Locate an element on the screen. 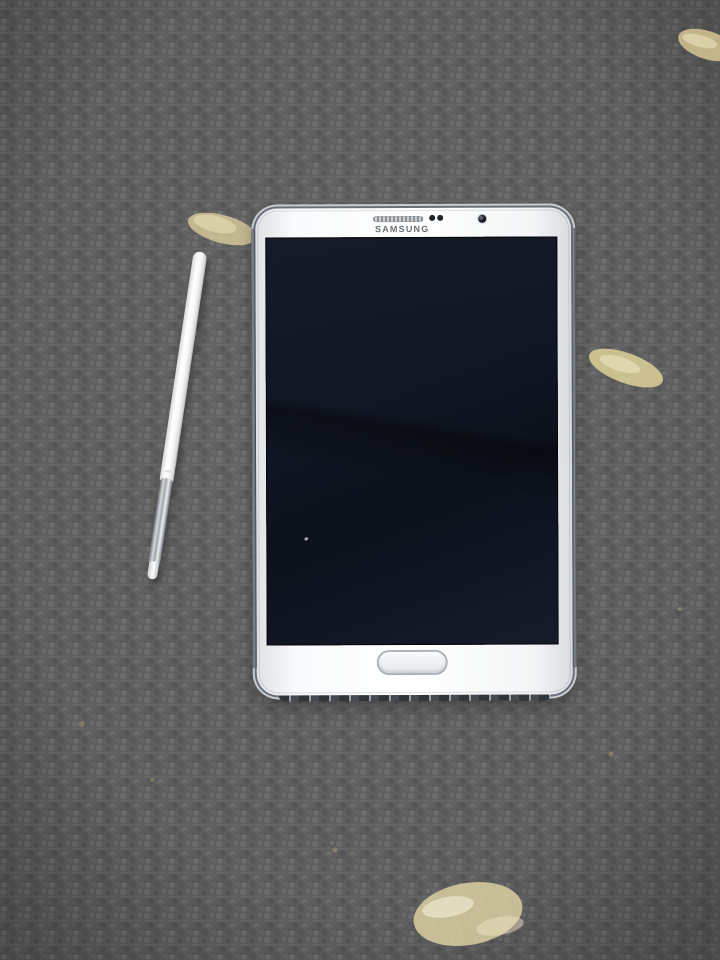  phone-bottom-edge is located at coordinates (414, 698).